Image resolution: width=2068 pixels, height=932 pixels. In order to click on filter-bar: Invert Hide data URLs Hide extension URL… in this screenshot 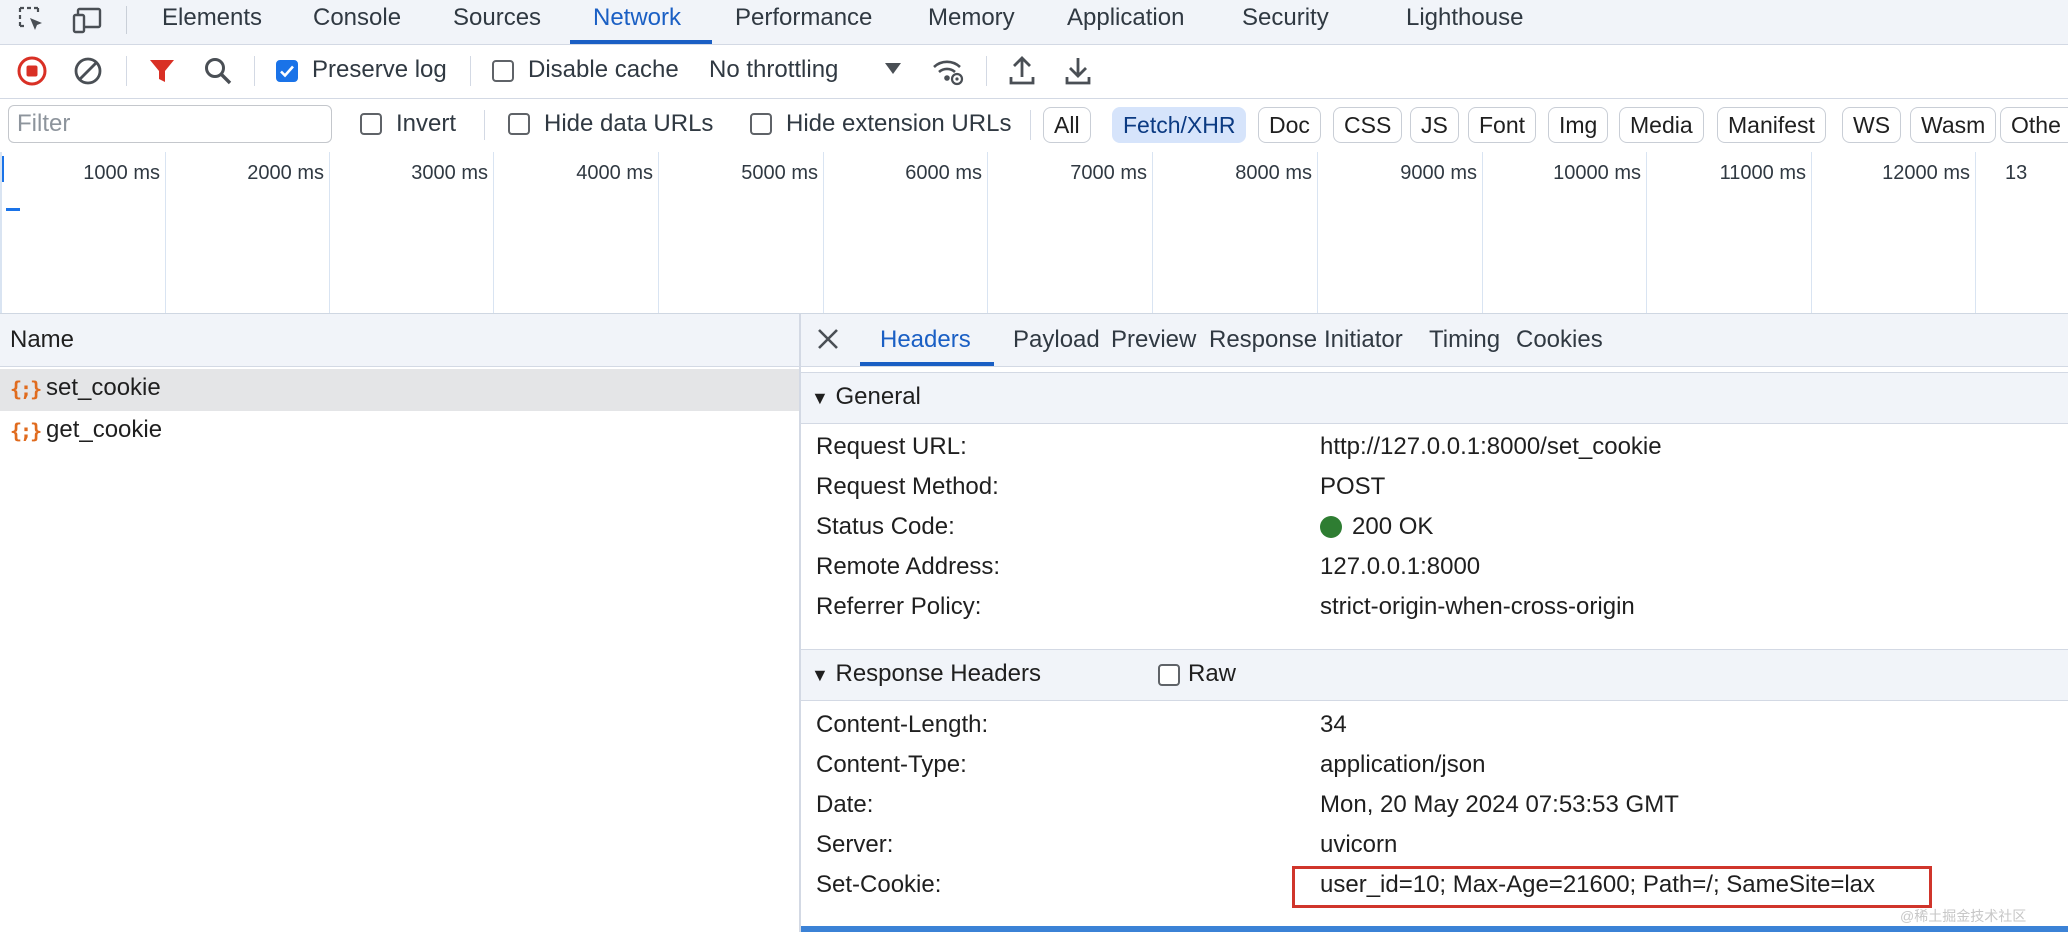, I will do `click(1034, 126)`.